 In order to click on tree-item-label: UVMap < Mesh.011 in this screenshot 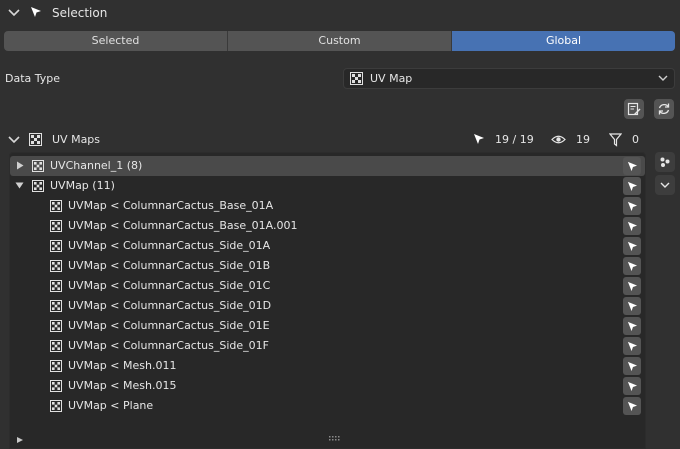, I will do `click(122, 365)`.